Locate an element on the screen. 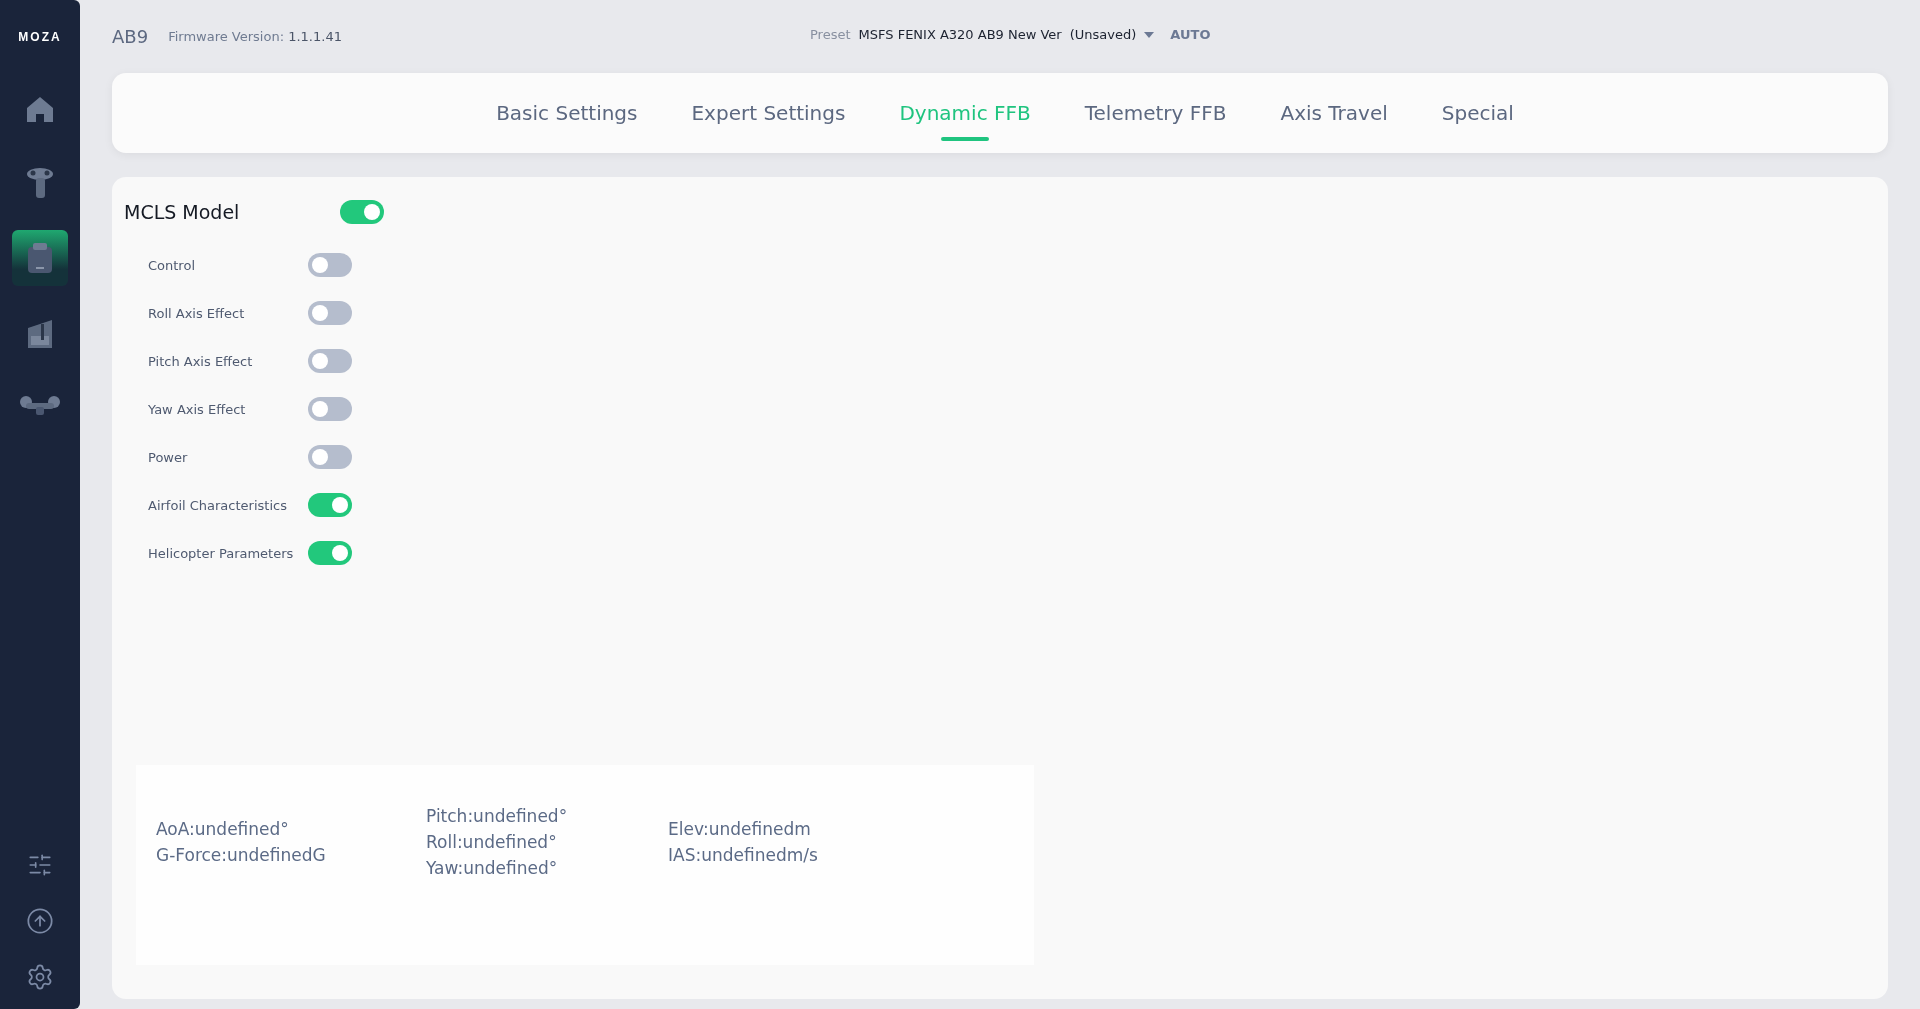  preset-name: MSFS FENIX A320 AB9 New Ver is located at coordinates (960, 34).